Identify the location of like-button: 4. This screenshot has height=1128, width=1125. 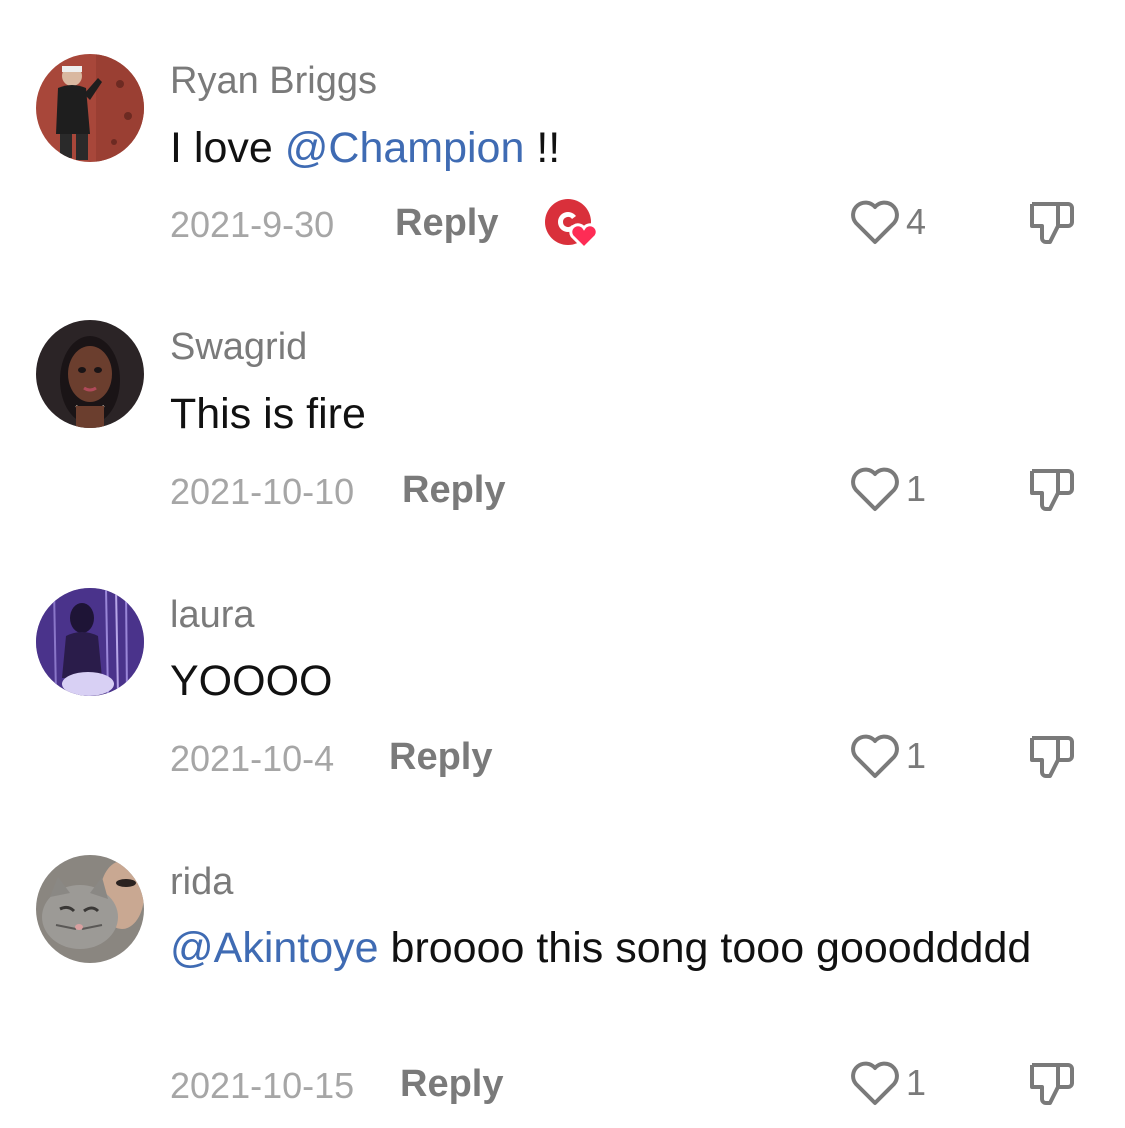
(888, 222).